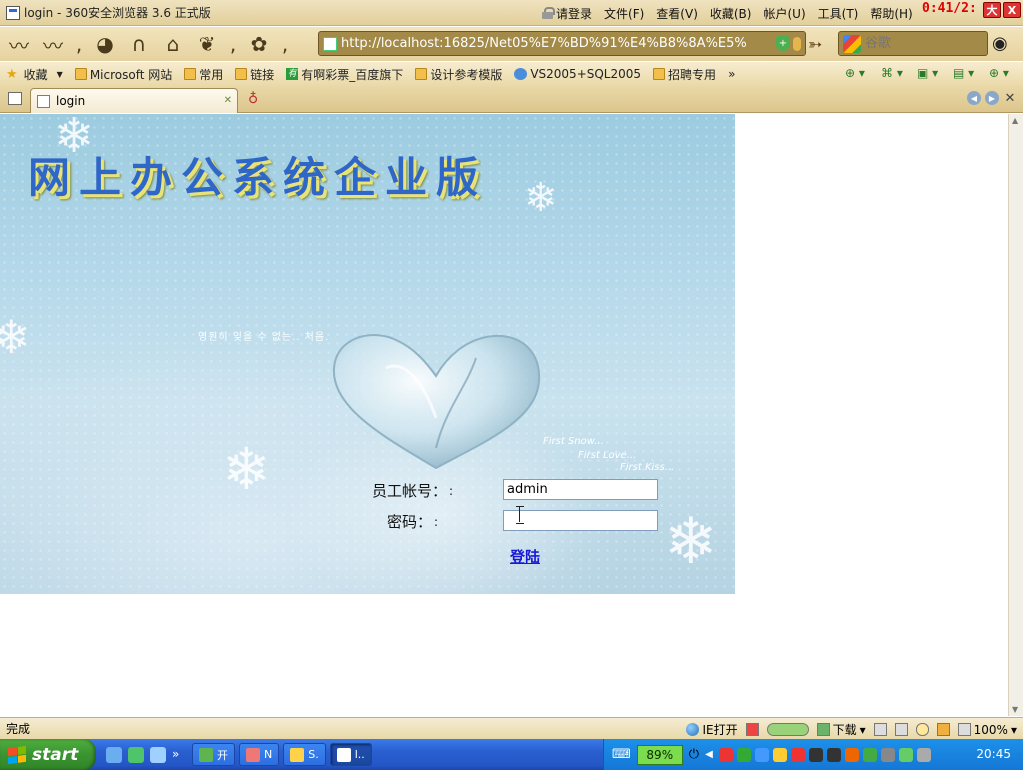 This screenshot has width=1023, height=770. What do you see at coordinates (15, 337) in the screenshot?
I see `snowflake-icon: ❄` at bounding box center [15, 337].